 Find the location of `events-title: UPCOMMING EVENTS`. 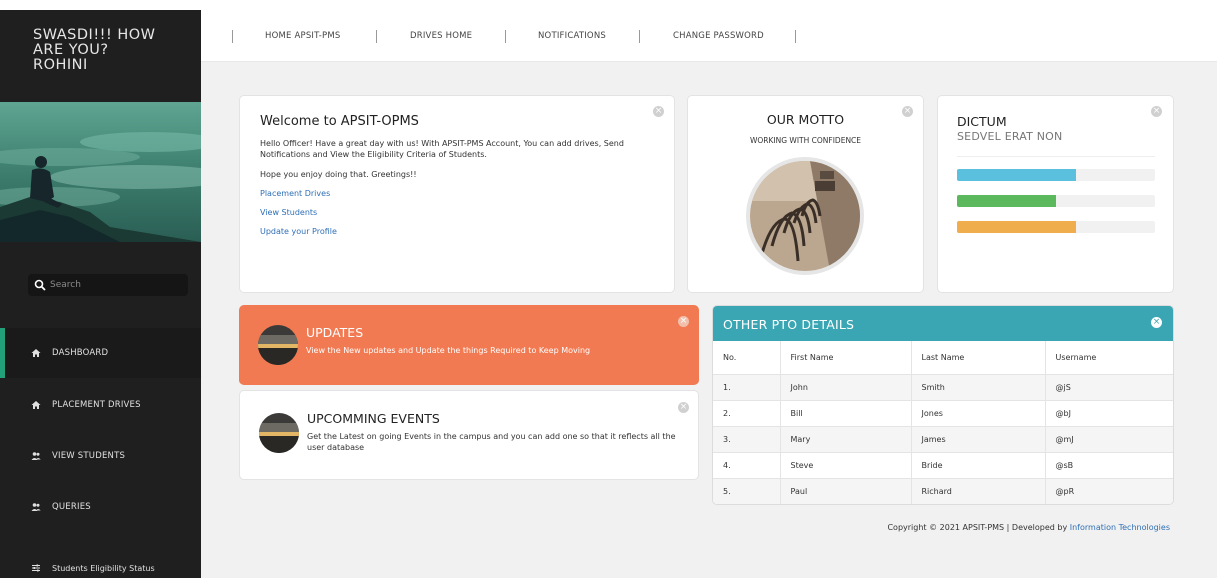

events-title: UPCOMMING EVENTS is located at coordinates (373, 418).